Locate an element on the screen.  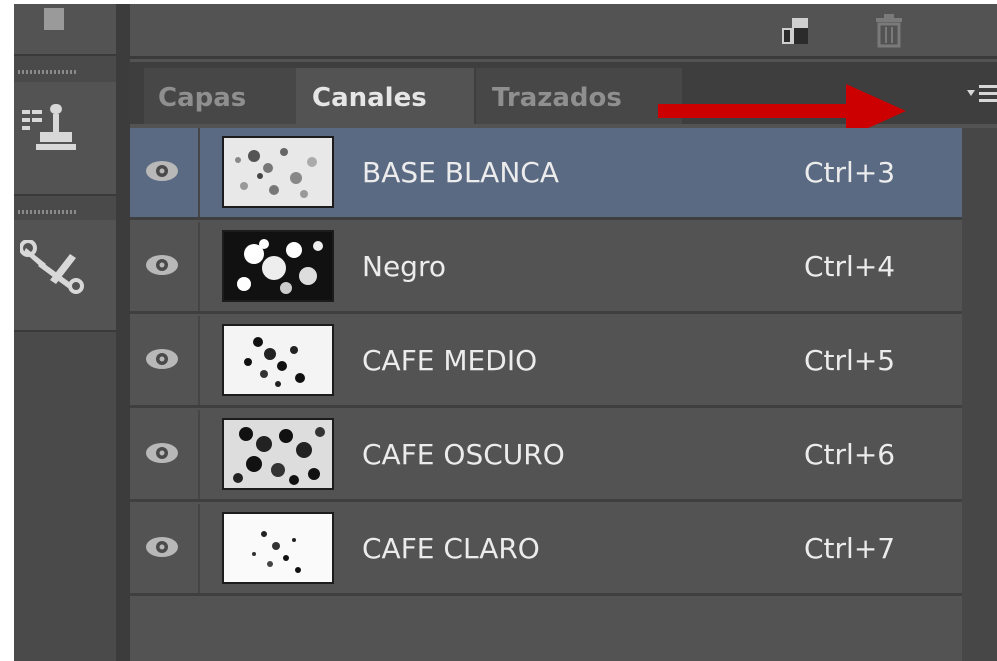
tool-strip is located at coordinates (65, 332).